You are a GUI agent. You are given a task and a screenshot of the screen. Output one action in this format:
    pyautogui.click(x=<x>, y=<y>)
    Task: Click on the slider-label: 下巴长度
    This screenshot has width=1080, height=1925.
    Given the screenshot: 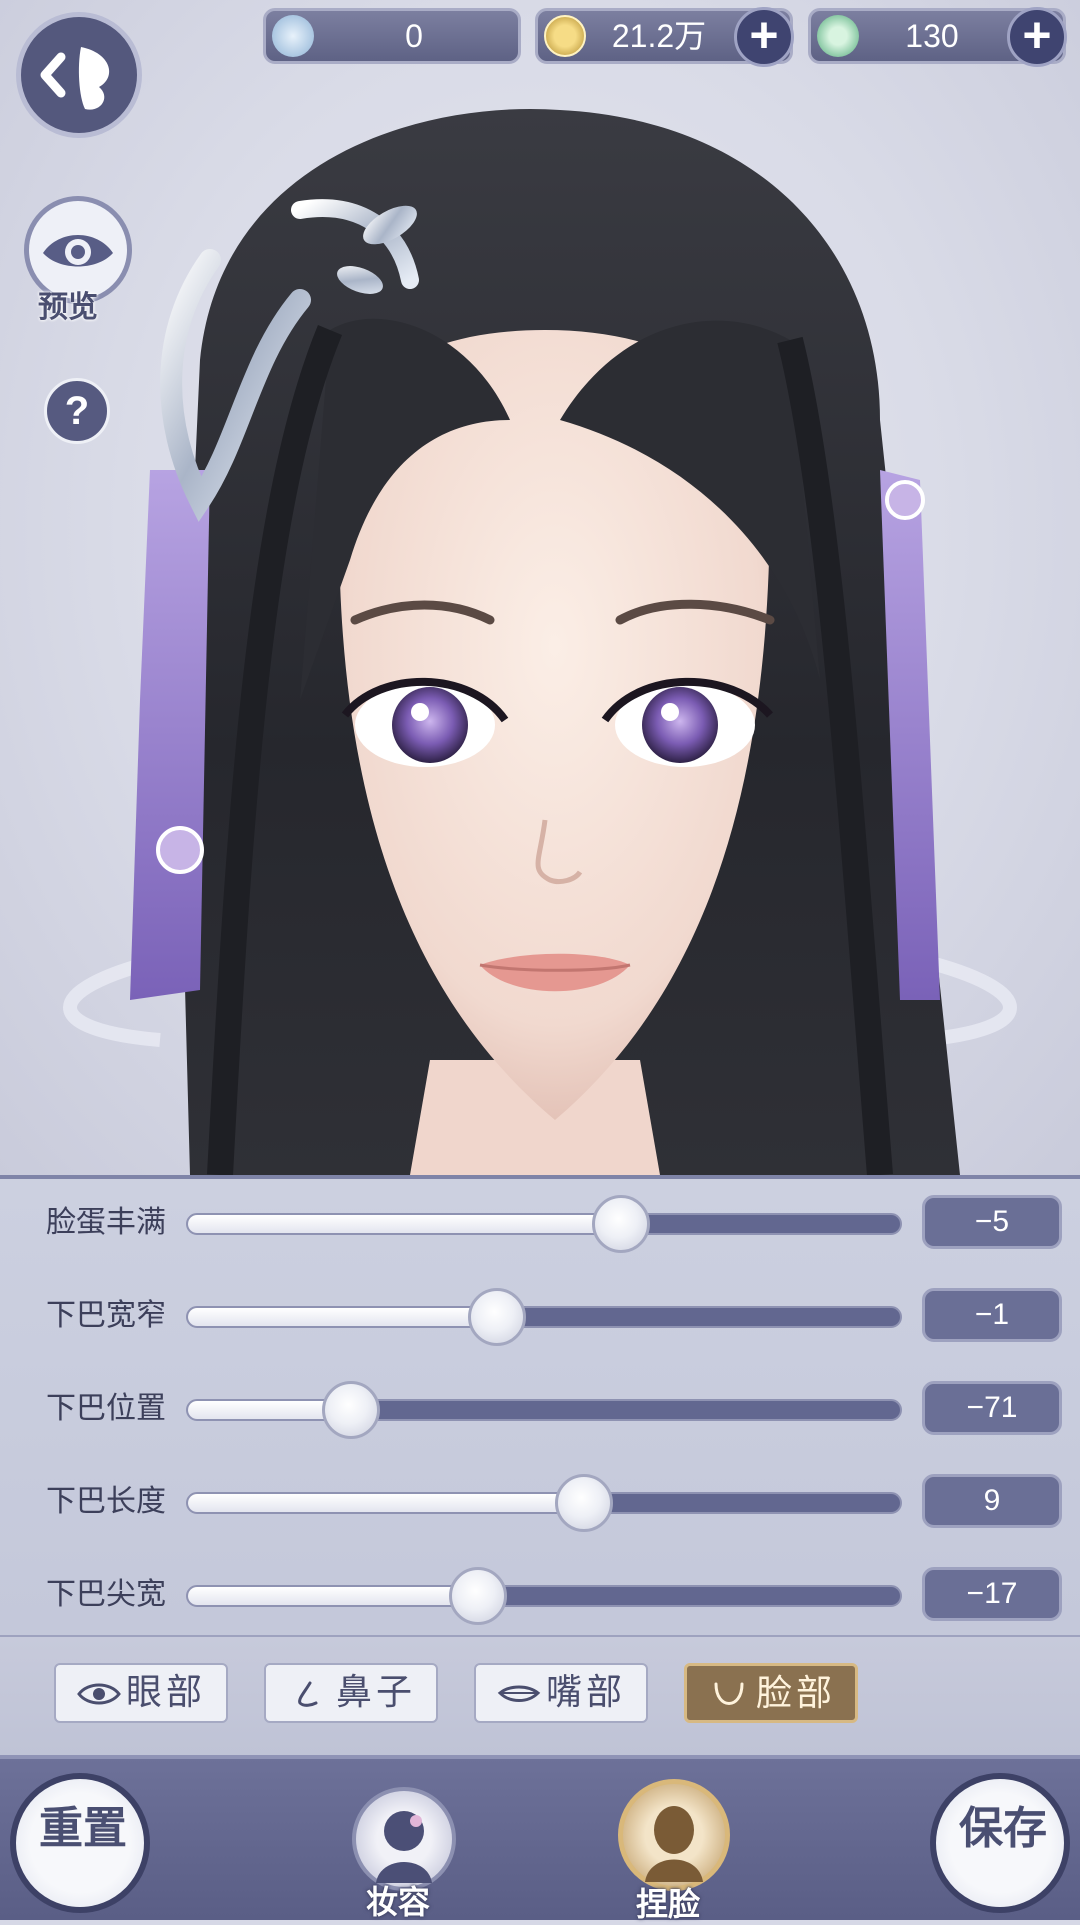 What is the action you would take?
    pyautogui.click(x=106, y=1501)
    